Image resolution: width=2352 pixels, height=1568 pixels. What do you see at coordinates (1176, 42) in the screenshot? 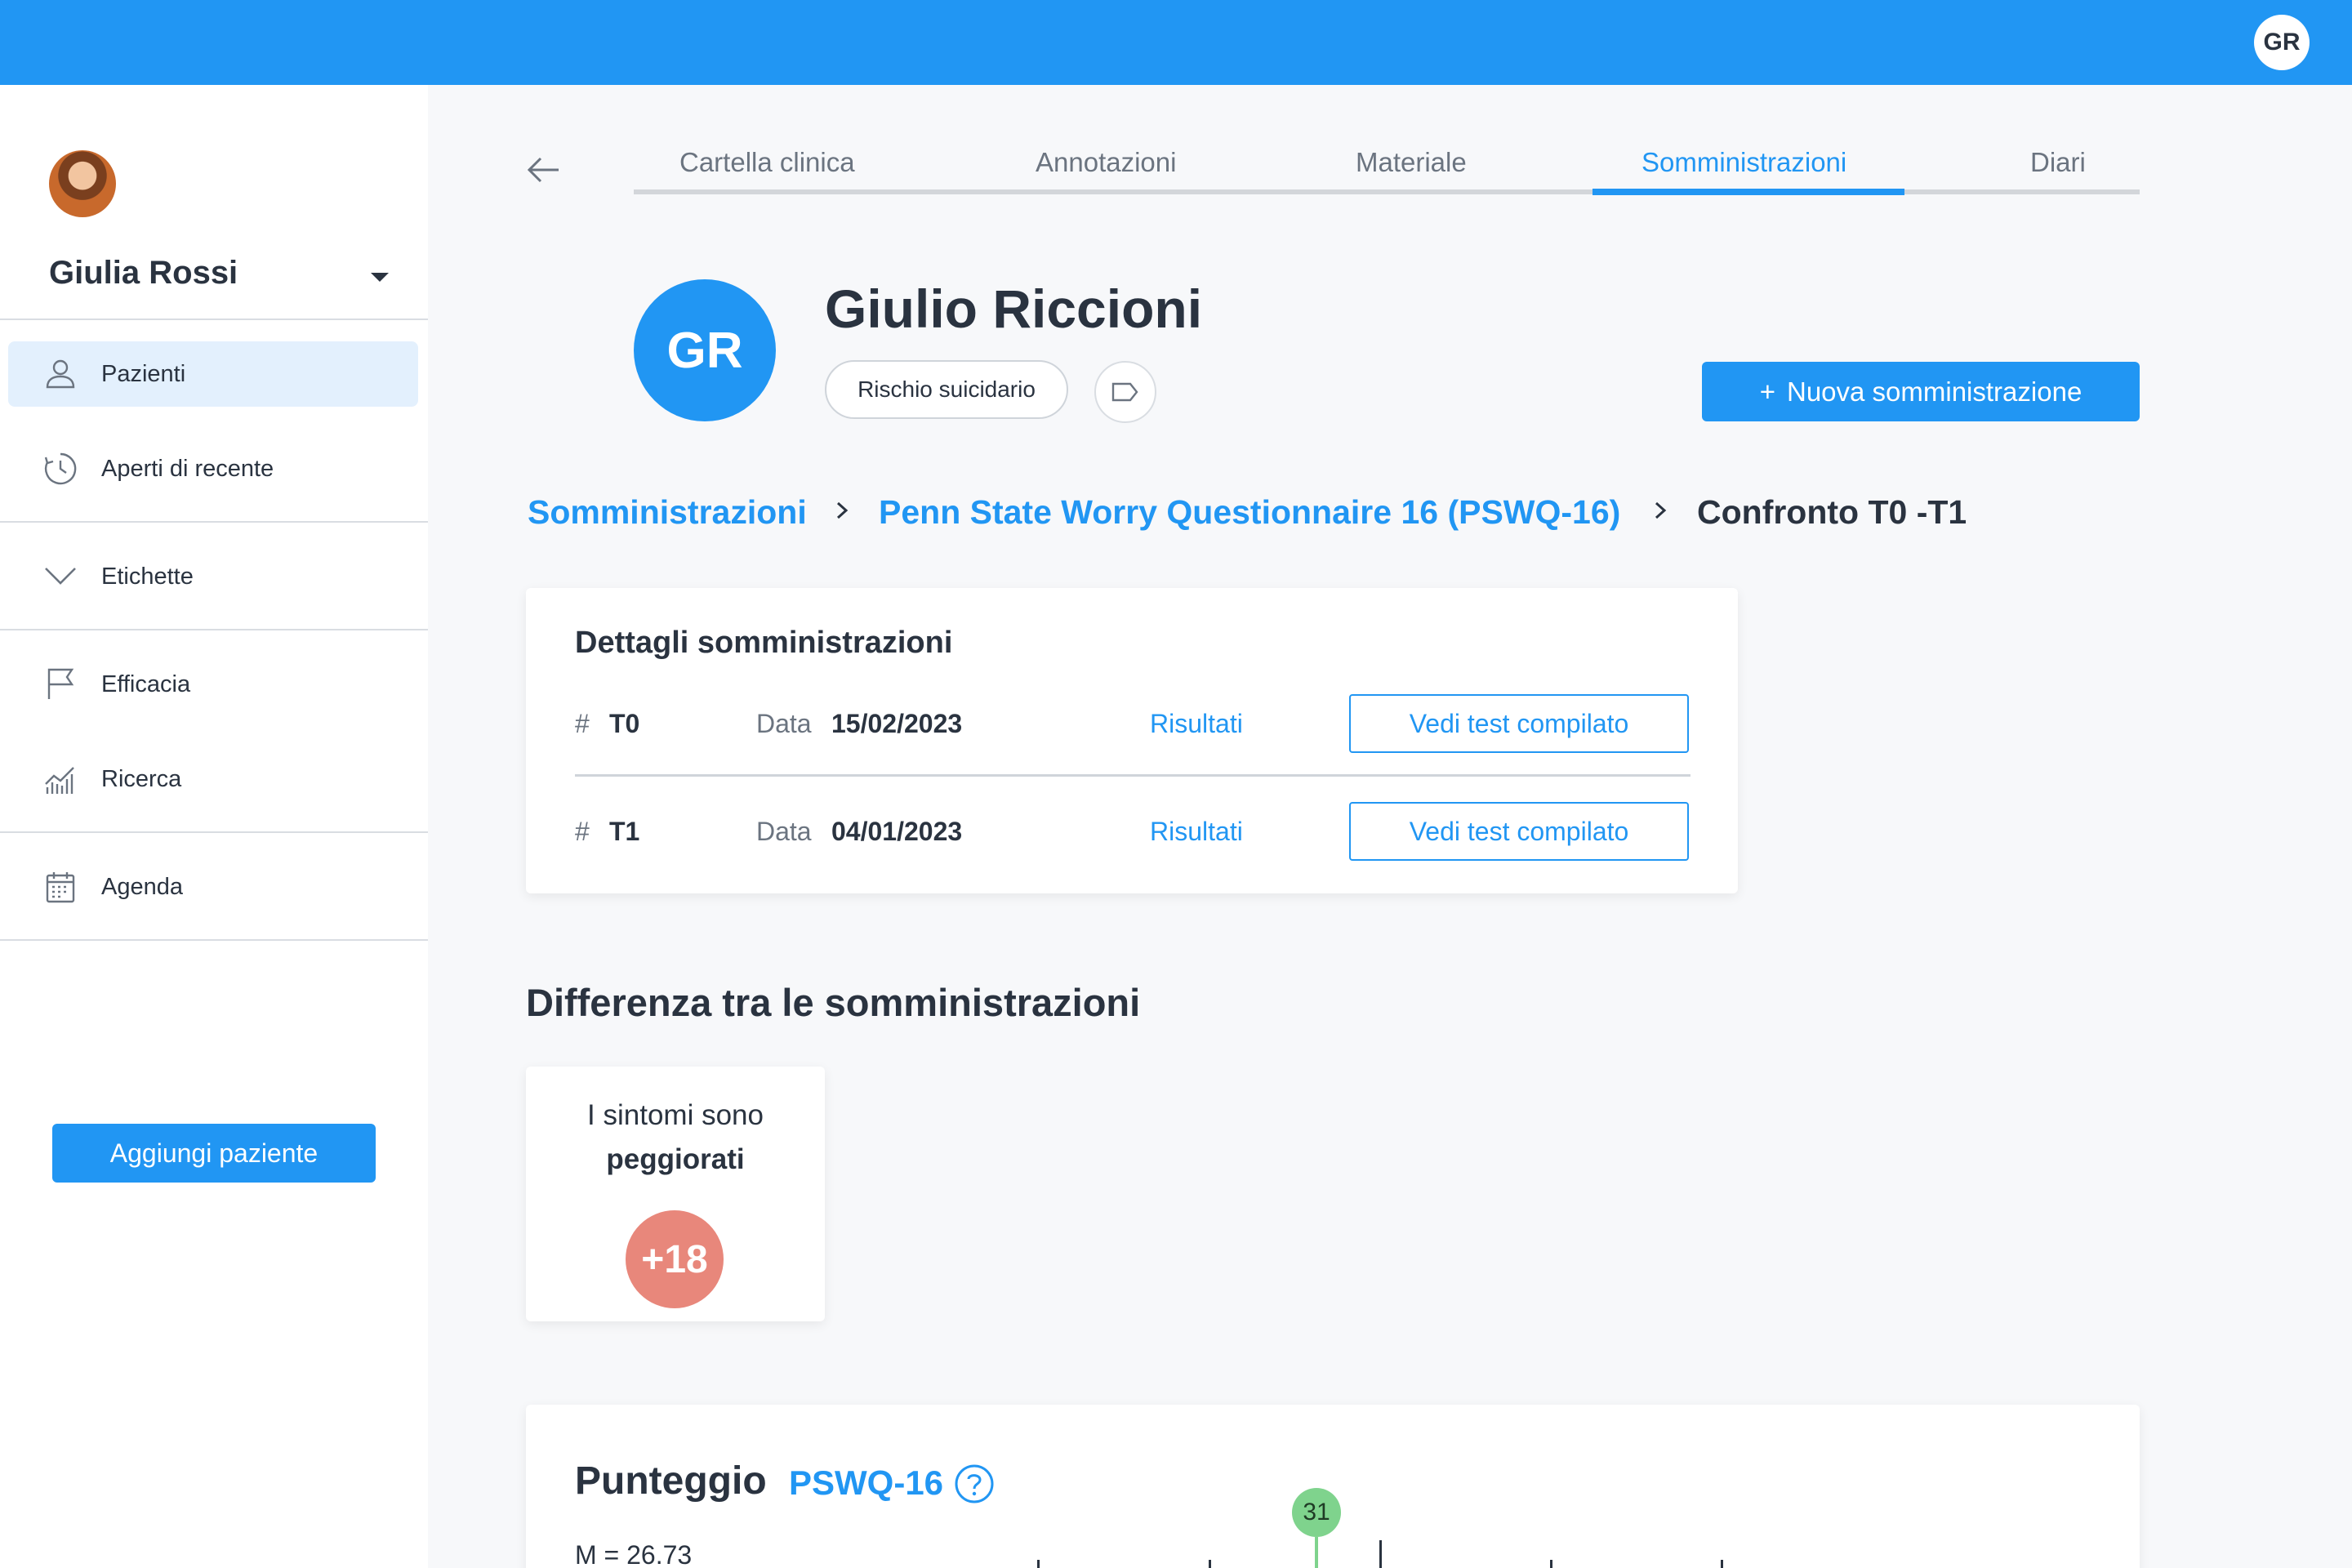
I see `top-bar: GR` at bounding box center [1176, 42].